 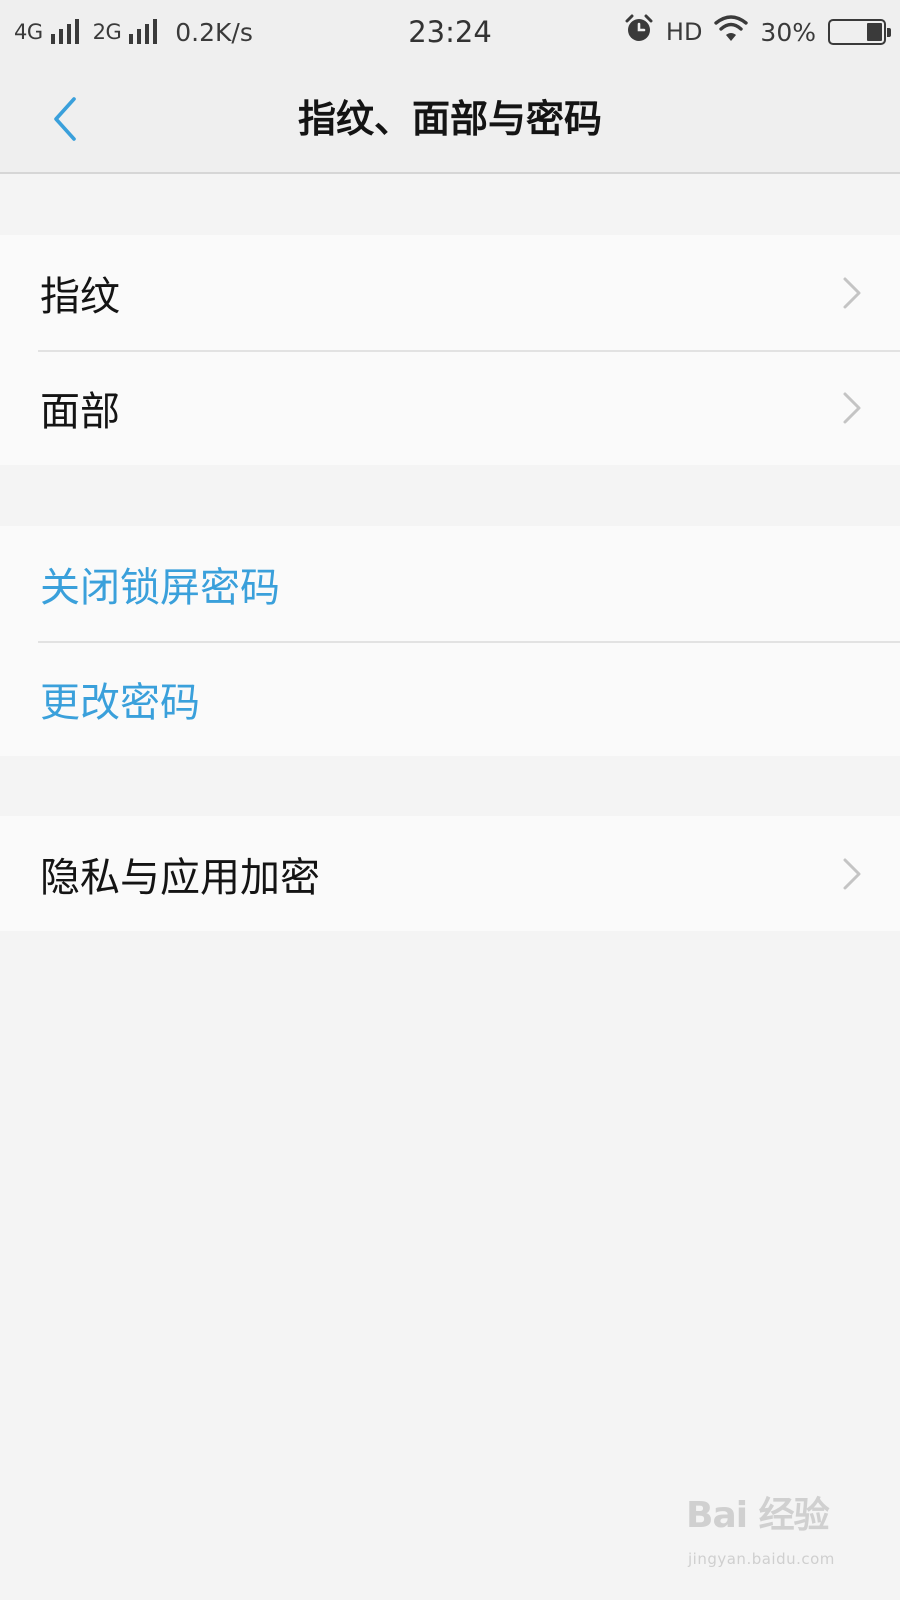 What do you see at coordinates (80, 411) in the screenshot?
I see `row-label: 面部` at bounding box center [80, 411].